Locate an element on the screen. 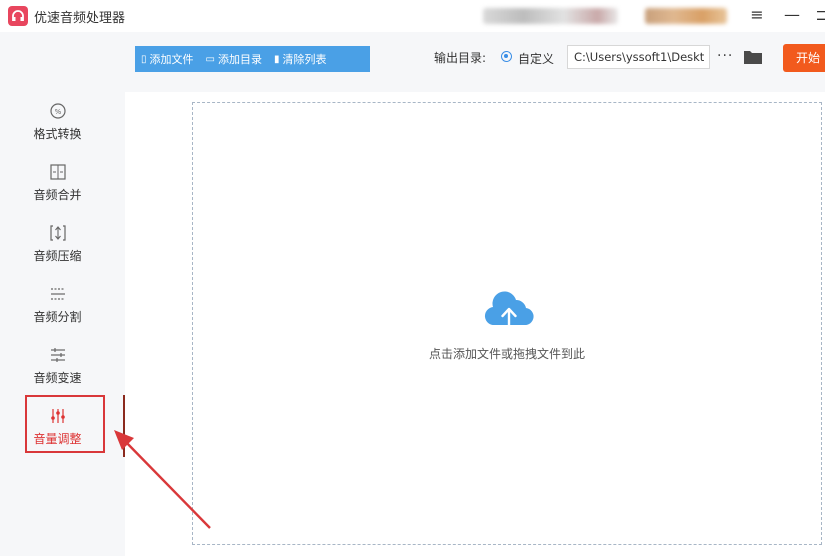 Image resolution: width=825 pixels, height=556 pixels. custom-radio is located at coordinates (506, 56).